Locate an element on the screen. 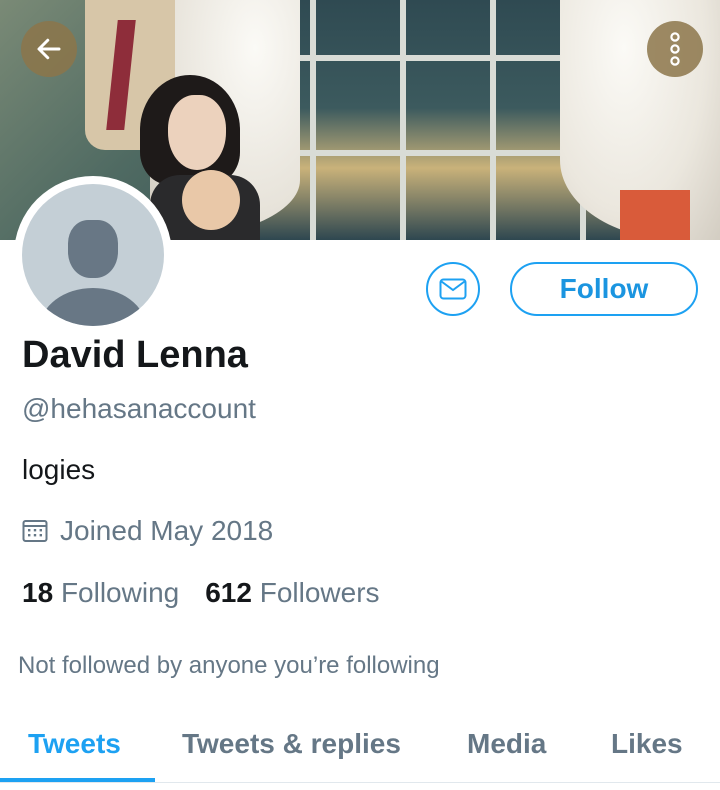 The image size is (720, 790). envelope-icon is located at coordinates (453, 289).